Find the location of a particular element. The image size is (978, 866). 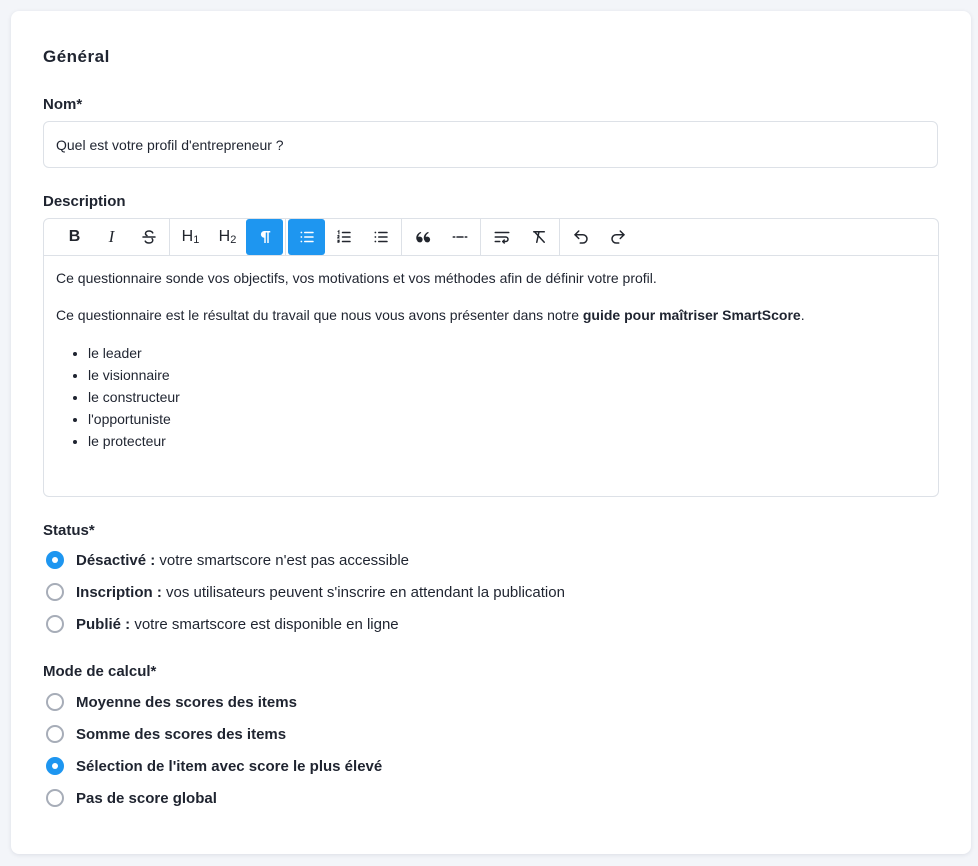

section-title: Général is located at coordinates (76, 56).